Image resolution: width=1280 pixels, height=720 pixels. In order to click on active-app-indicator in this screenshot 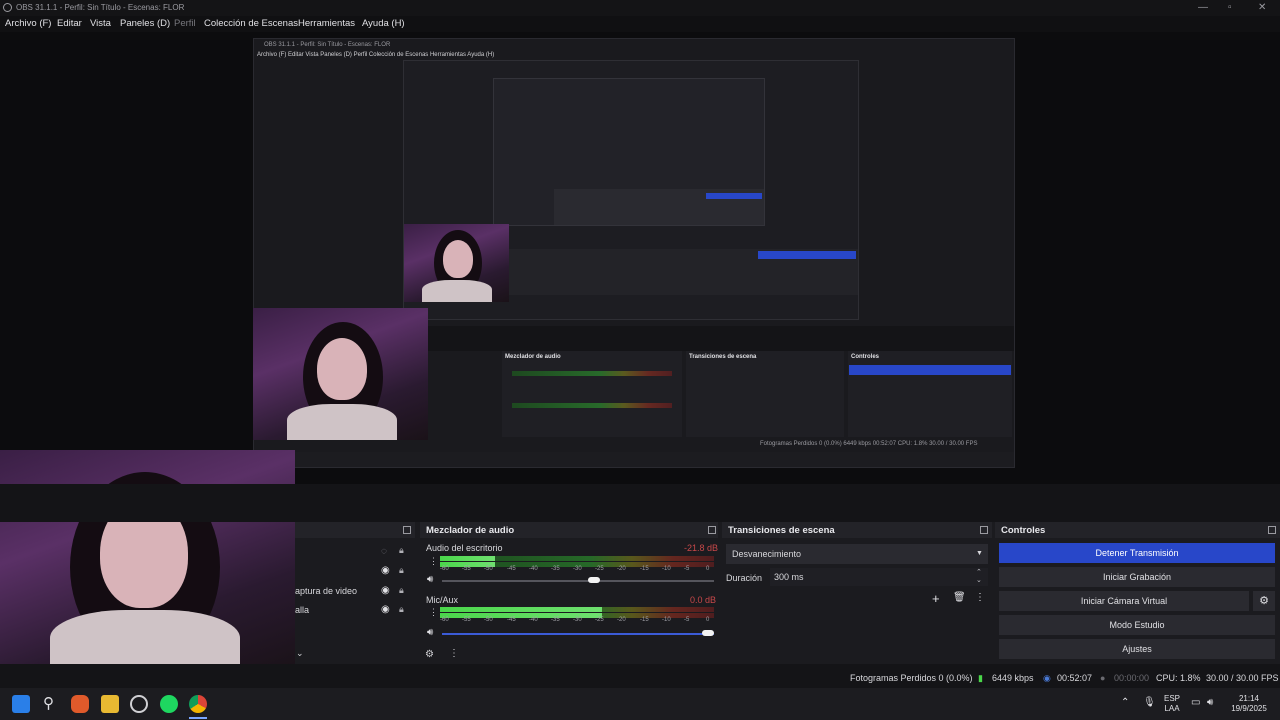, I will do `click(198, 718)`.